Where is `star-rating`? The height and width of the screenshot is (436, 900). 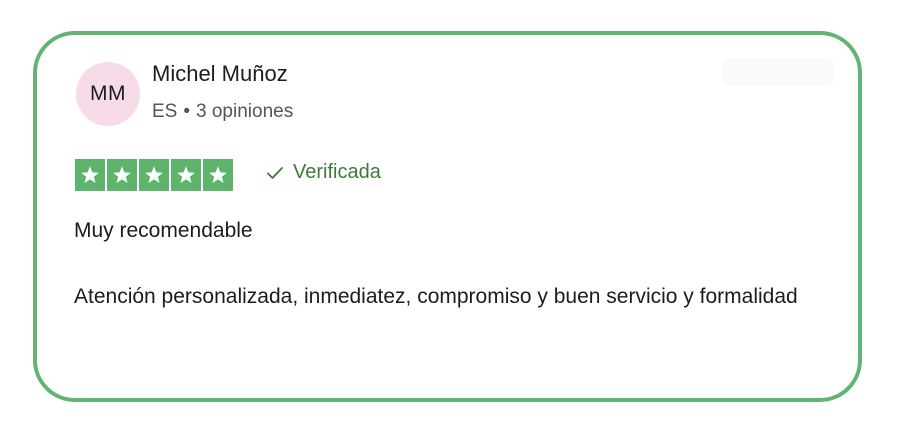 star-rating is located at coordinates (154, 175).